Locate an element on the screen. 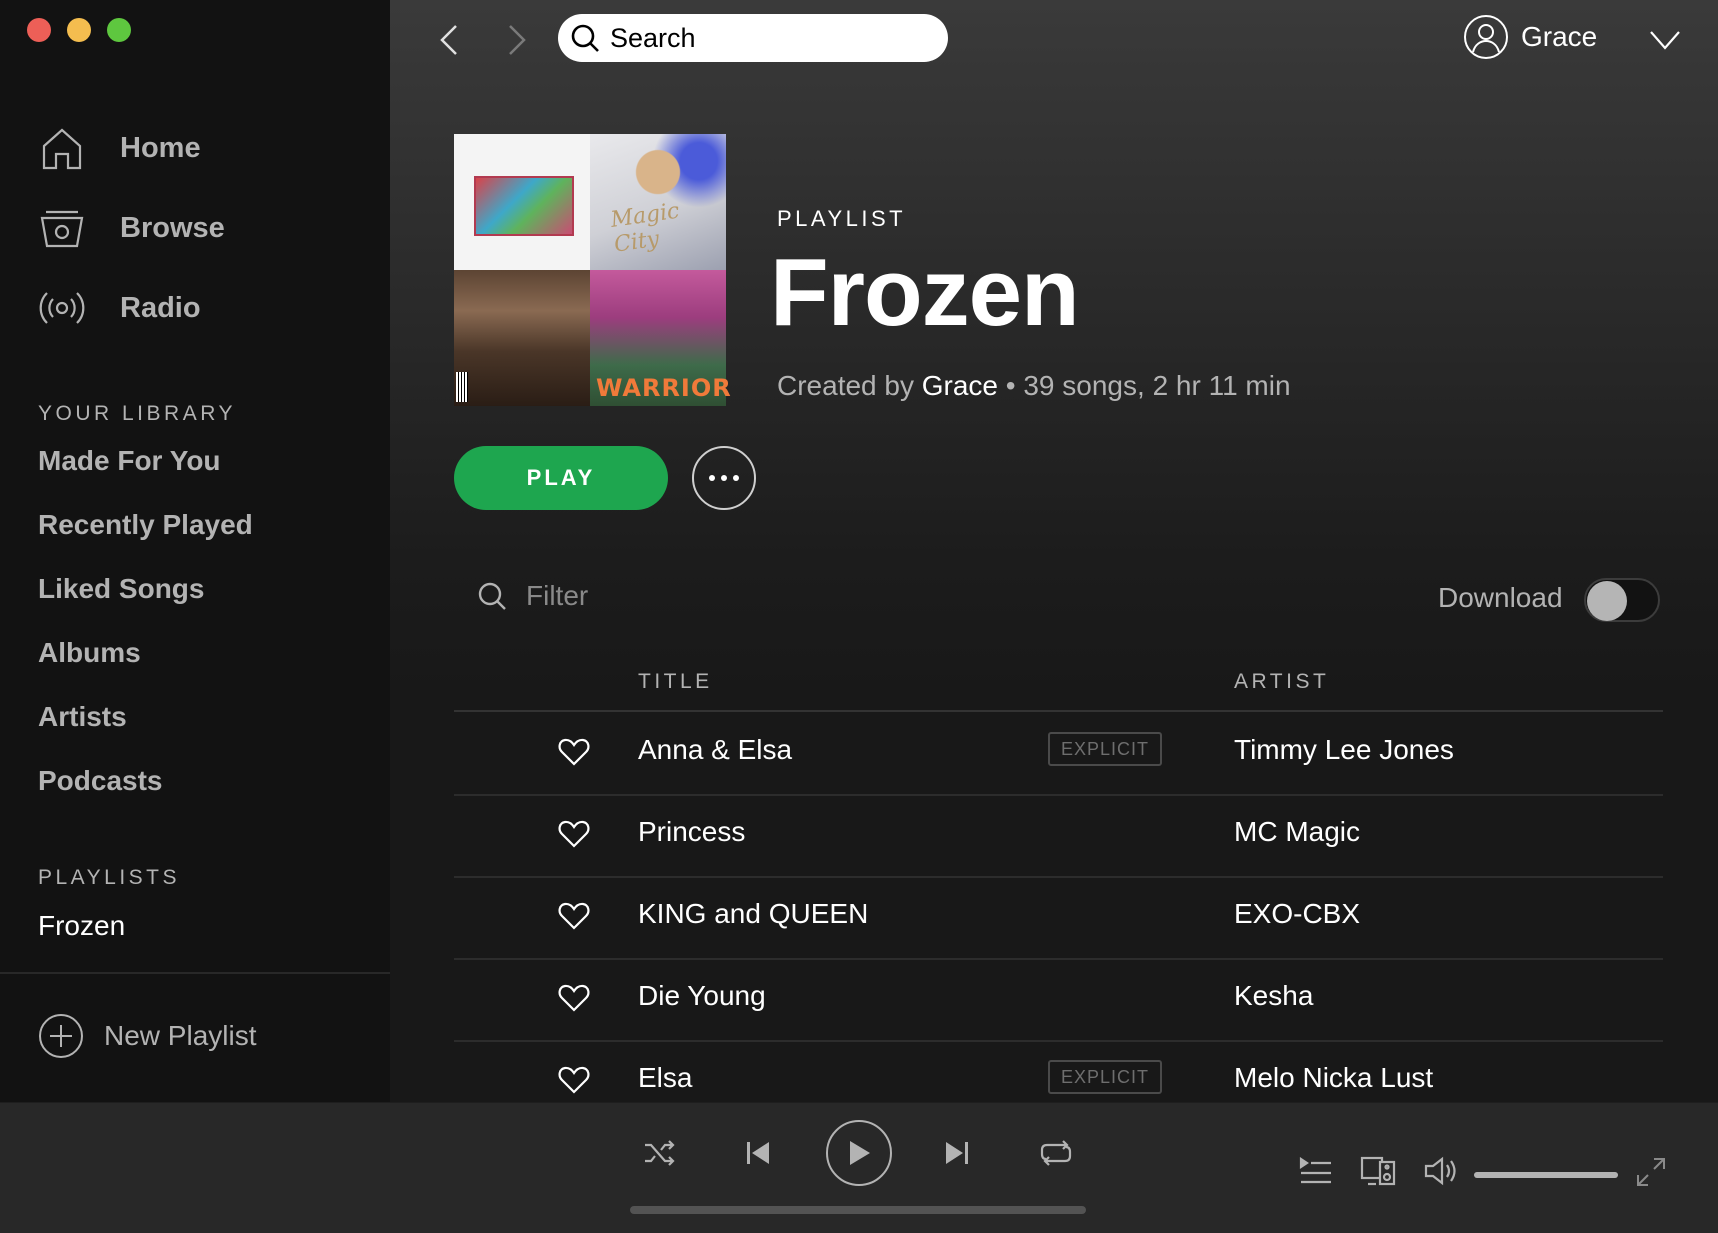  track-row: Die Young Kesha is located at coordinates (1058, 1000).